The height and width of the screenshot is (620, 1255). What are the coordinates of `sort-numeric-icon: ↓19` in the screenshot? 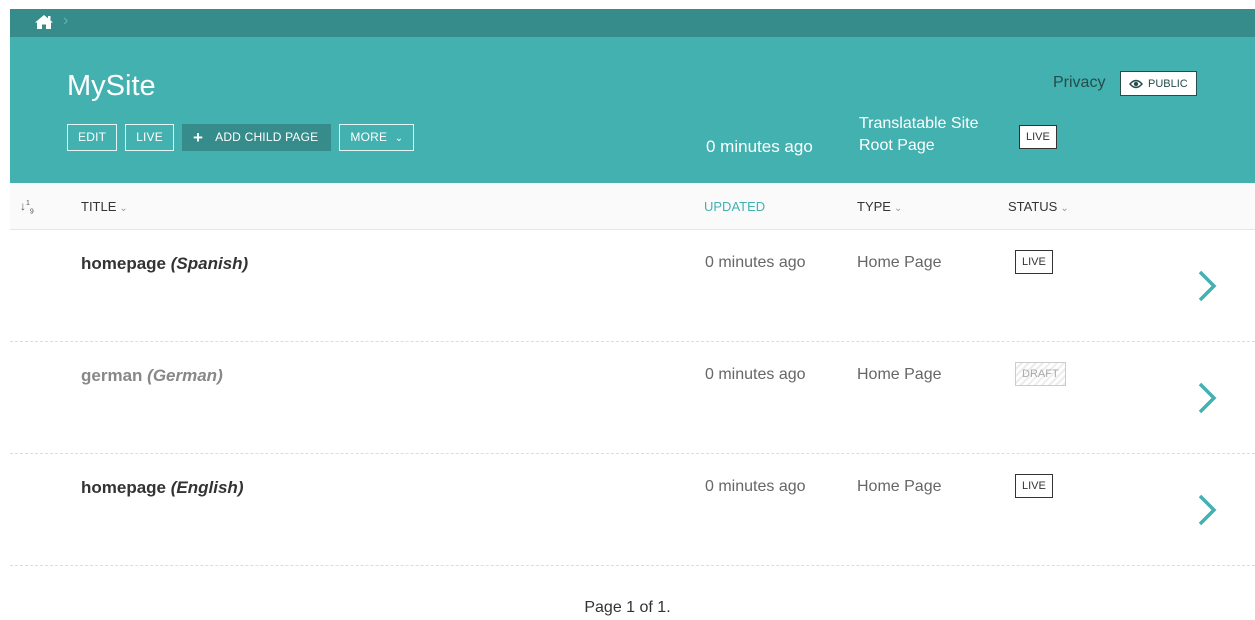 It's located at (27, 207).